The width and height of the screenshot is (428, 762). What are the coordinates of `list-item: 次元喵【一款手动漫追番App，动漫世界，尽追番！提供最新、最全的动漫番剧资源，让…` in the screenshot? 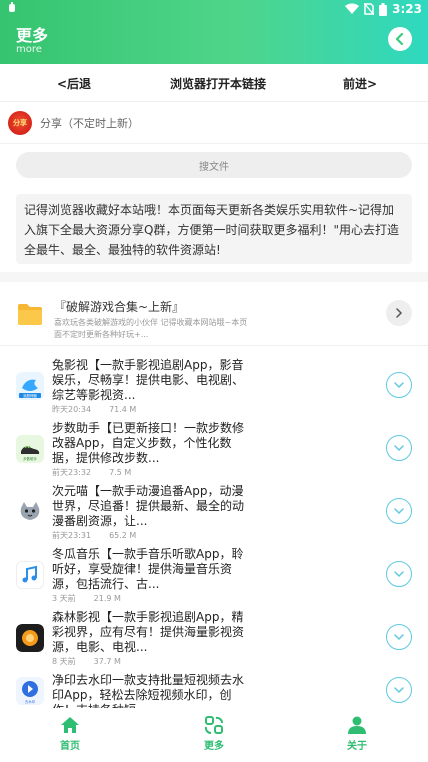 It's located at (214, 515).